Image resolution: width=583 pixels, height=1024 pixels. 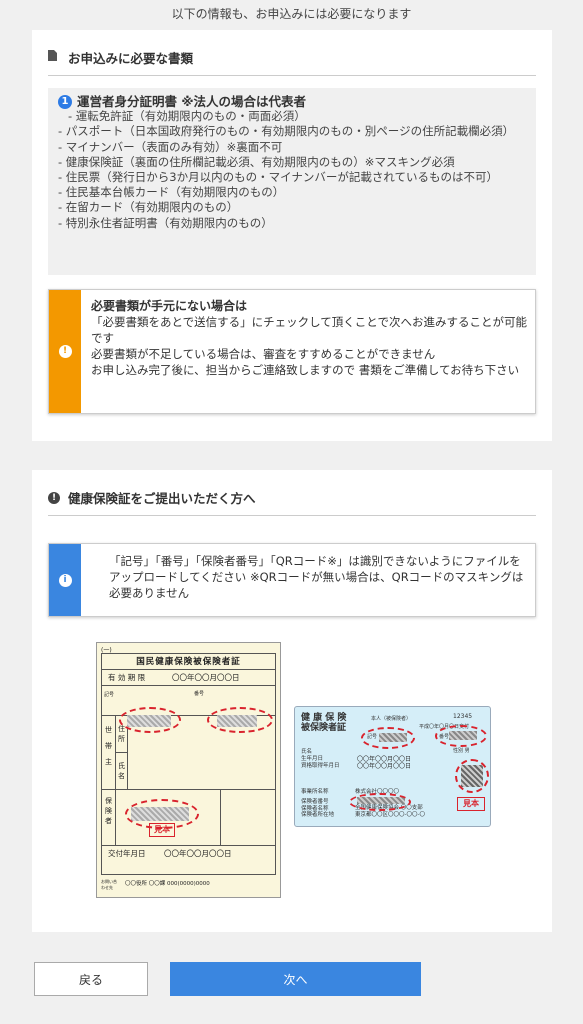 I want to click on warning-line: 「必要書類をあとで送信する」にチェックして頂くことで次へお進みすることが可能です, so click(x=309, y=330).